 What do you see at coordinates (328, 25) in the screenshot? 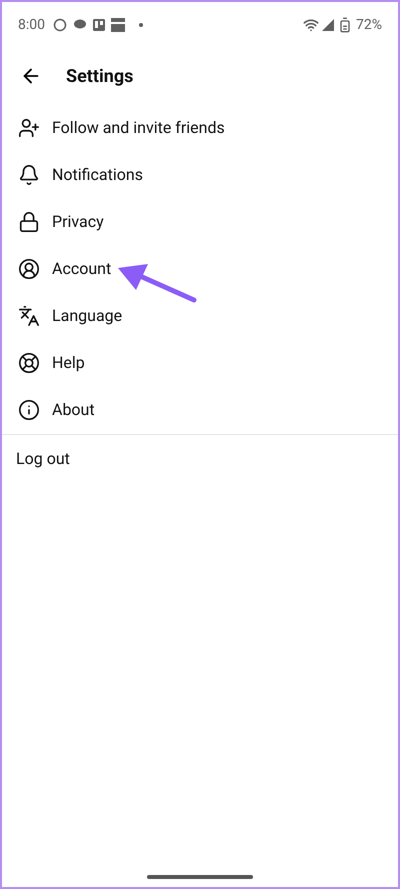
I see `signal-icon` at bounding box center [328, 25].